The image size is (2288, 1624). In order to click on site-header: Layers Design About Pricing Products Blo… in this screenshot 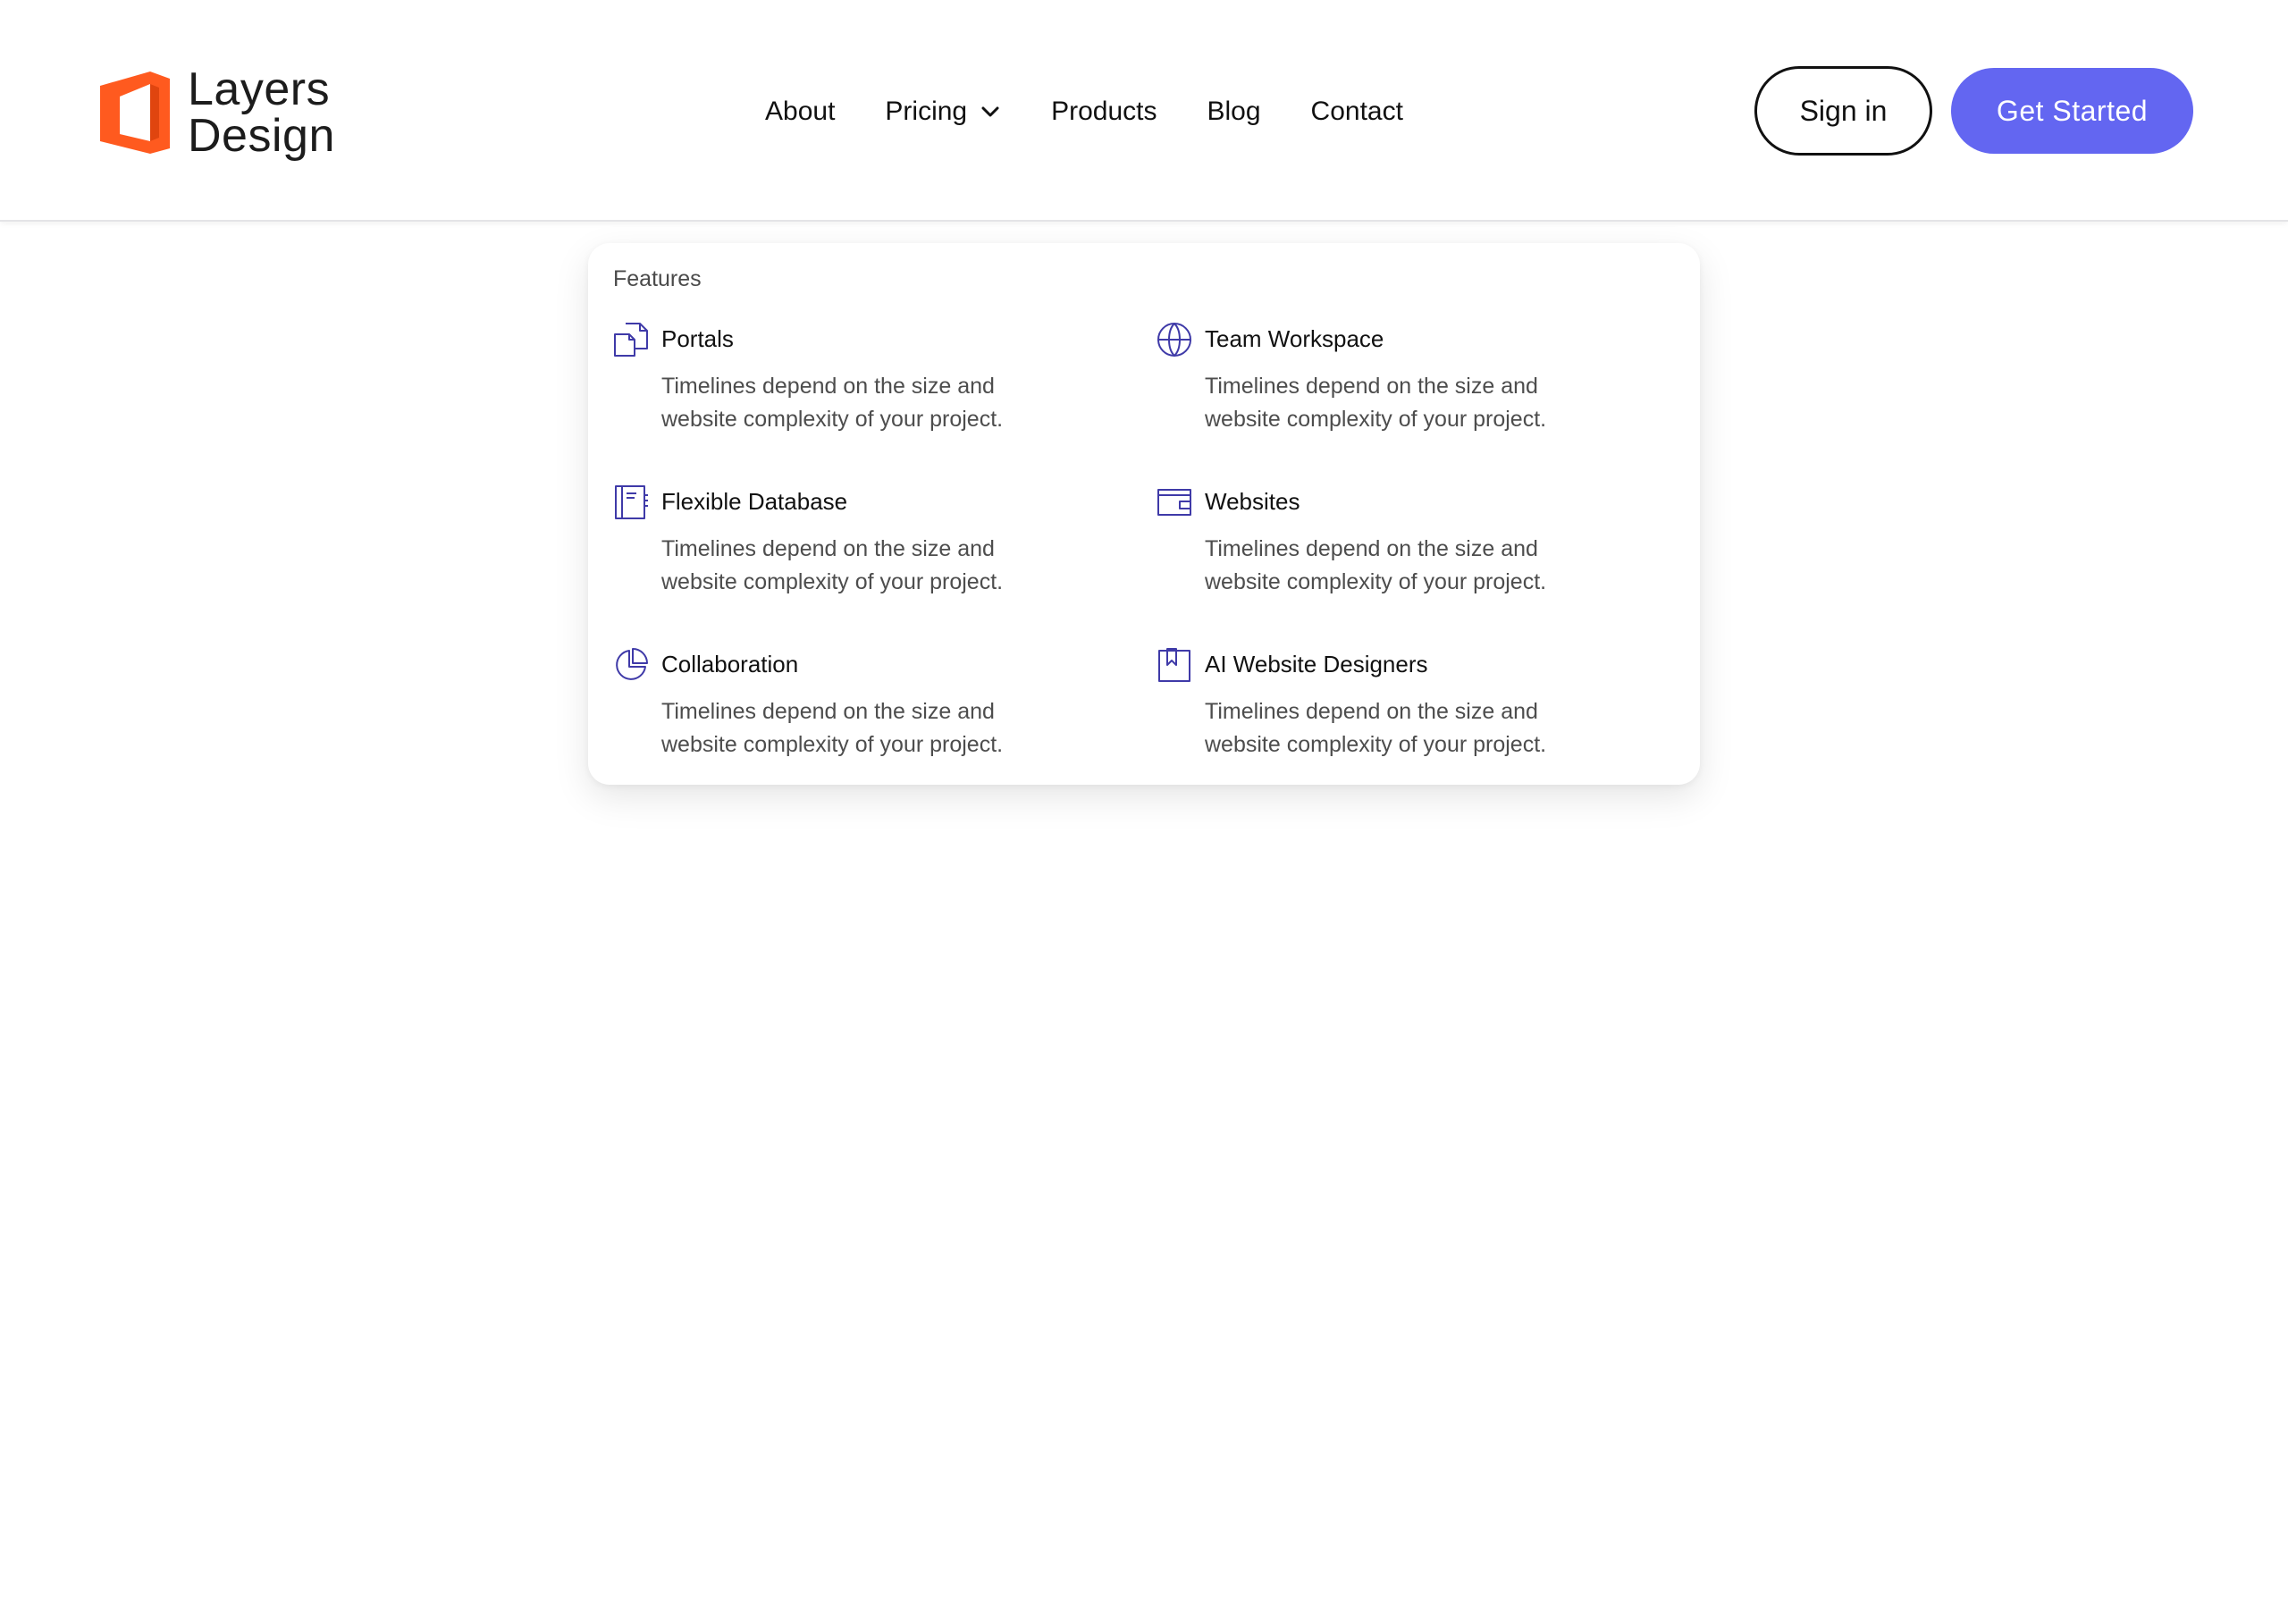, I will do `click(1144, 111)`.